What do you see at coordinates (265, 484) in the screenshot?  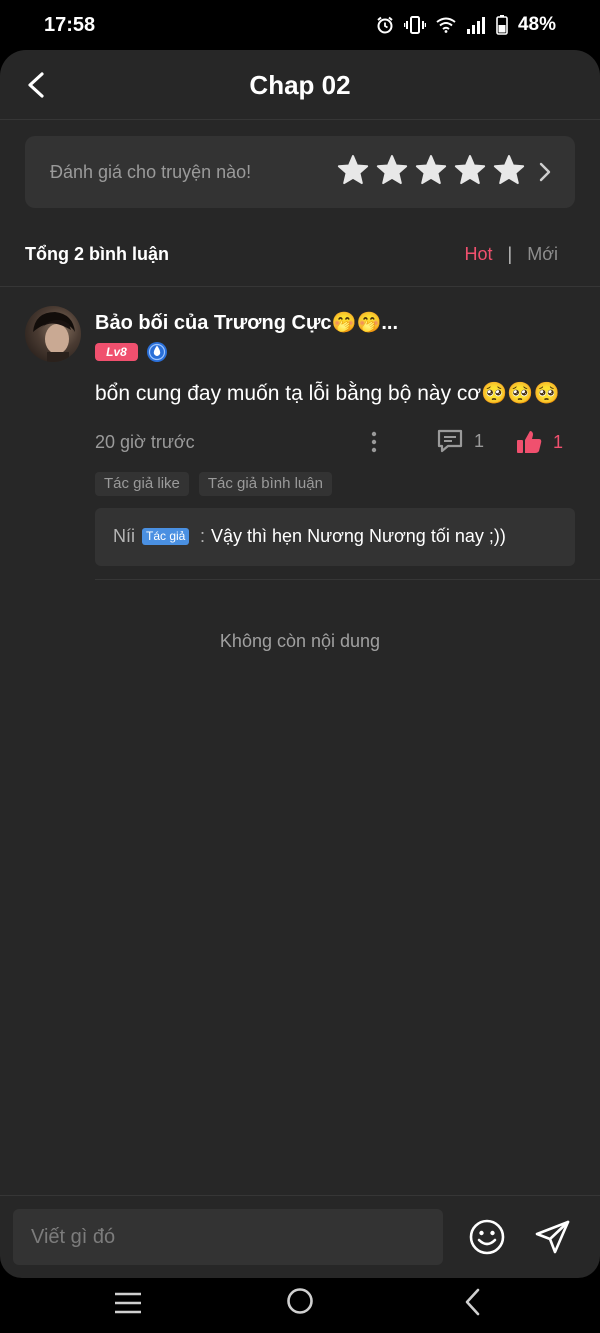 I see `author-comment-tag: Tác giả bình luận` at bounding box center [265, 484].